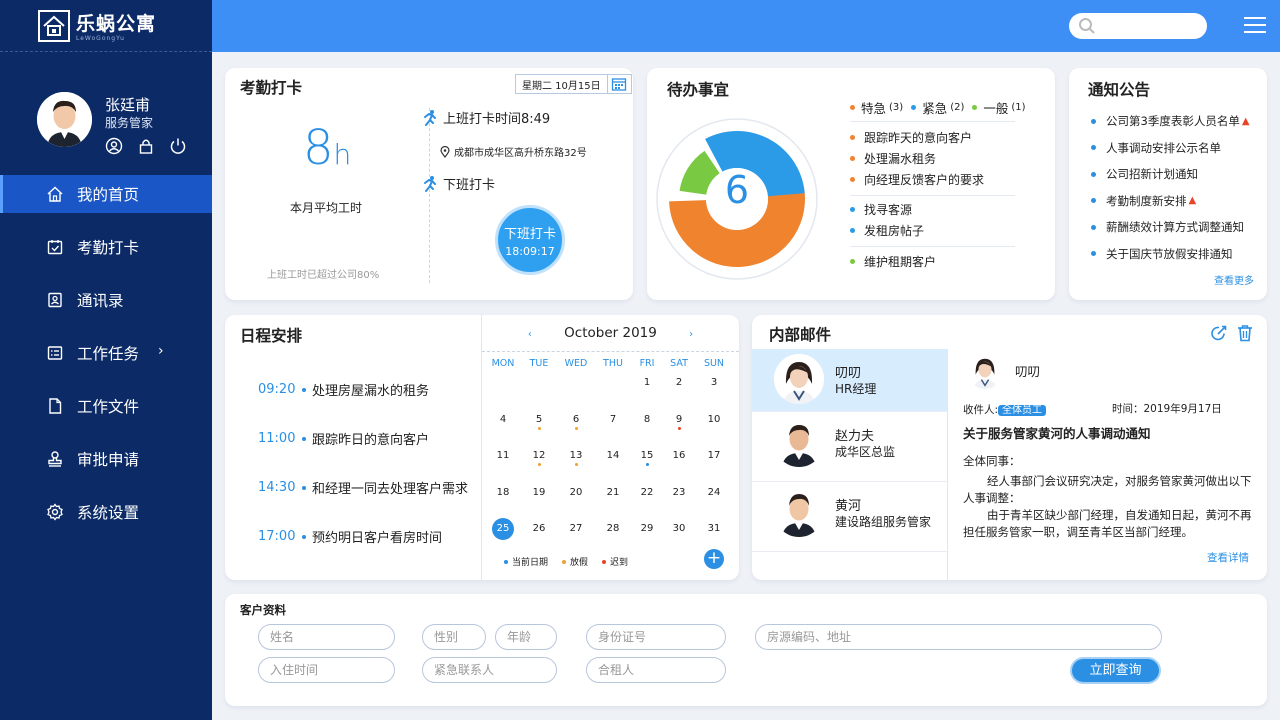 The height and width of the screenshot is (720, 1280). Describe the element at coordinates (55, 300) in the screenshot. I see `contacts-icon` at that location.